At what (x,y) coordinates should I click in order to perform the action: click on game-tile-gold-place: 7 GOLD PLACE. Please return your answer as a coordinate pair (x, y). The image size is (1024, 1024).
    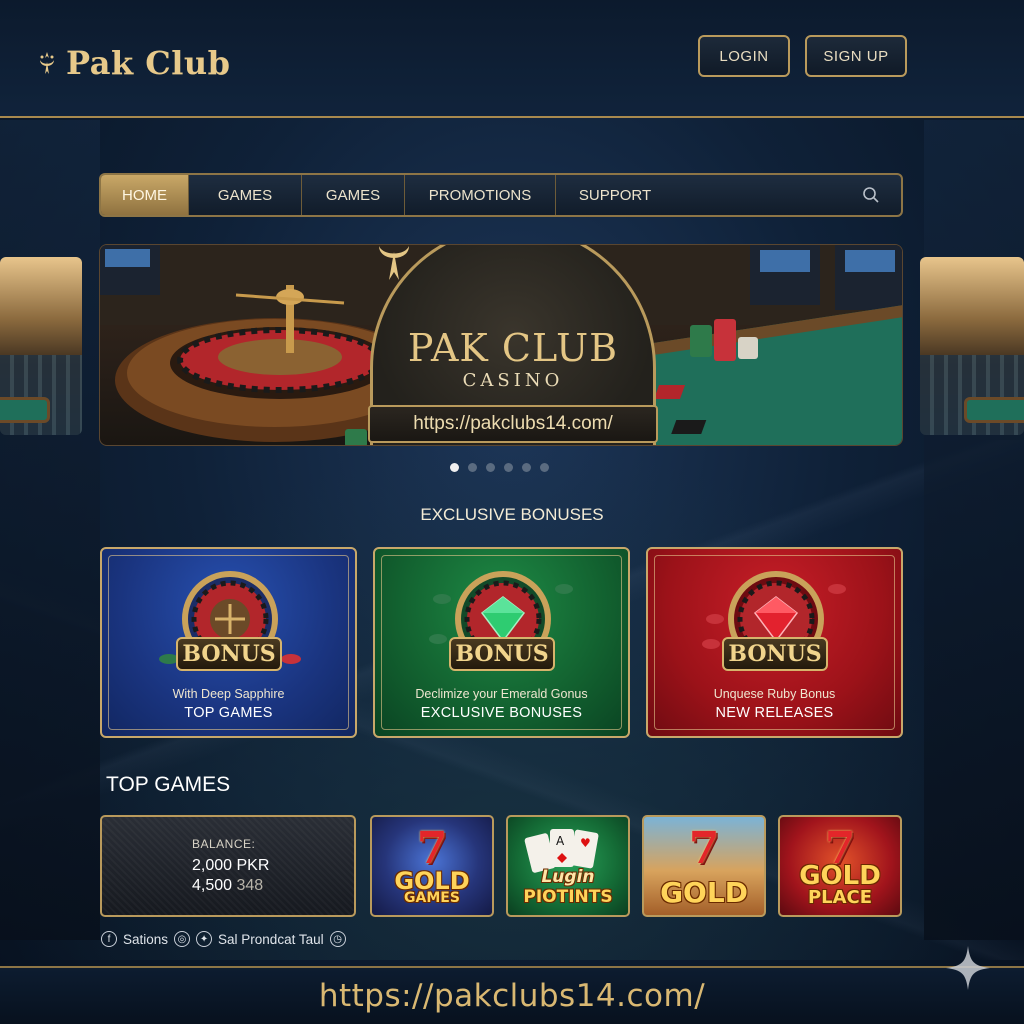
    Looking at the image, I should click on (840, 866).